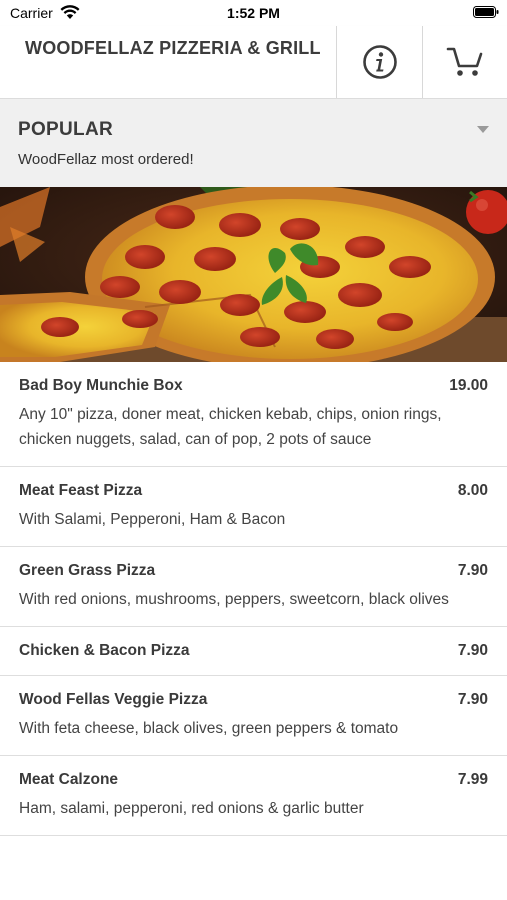 Image resolution: width=507 pixels, height=900 pixels. What do you see at coordinates (336, 62) in the screenshot?
I see `header-divider` at bounding box center [336, 62].